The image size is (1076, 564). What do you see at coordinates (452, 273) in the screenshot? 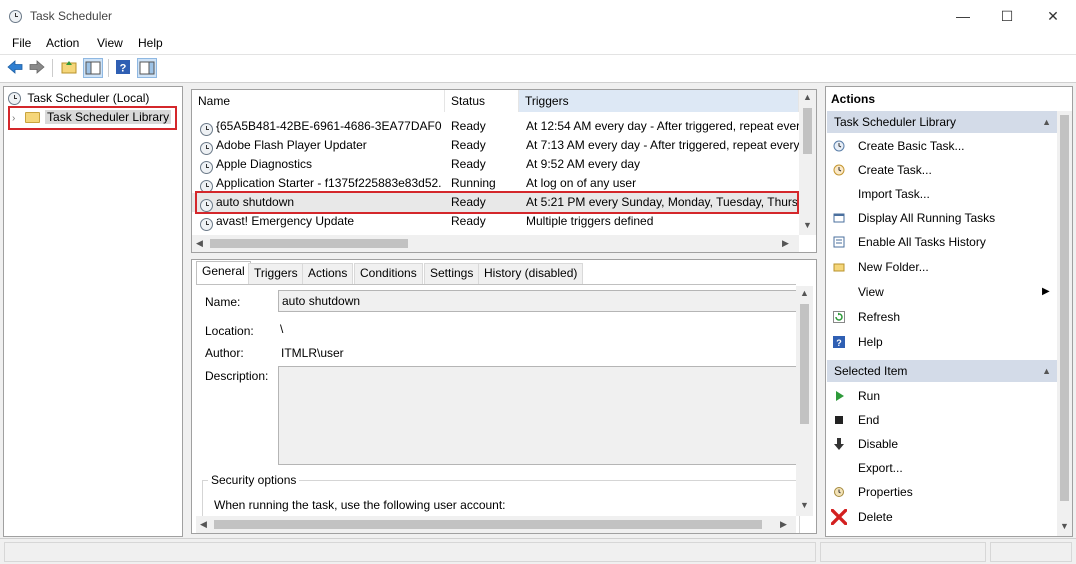
I see `tab-settings: Settings` at bounding box center [452, 273].